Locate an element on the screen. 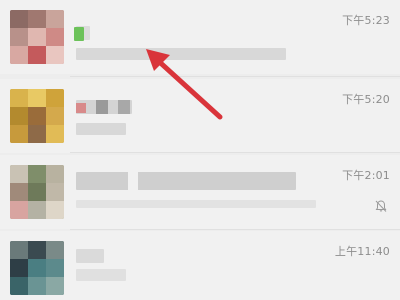 The image size is (400, 300). message-time: 下午5:23 is located at coordinates (366, 20).